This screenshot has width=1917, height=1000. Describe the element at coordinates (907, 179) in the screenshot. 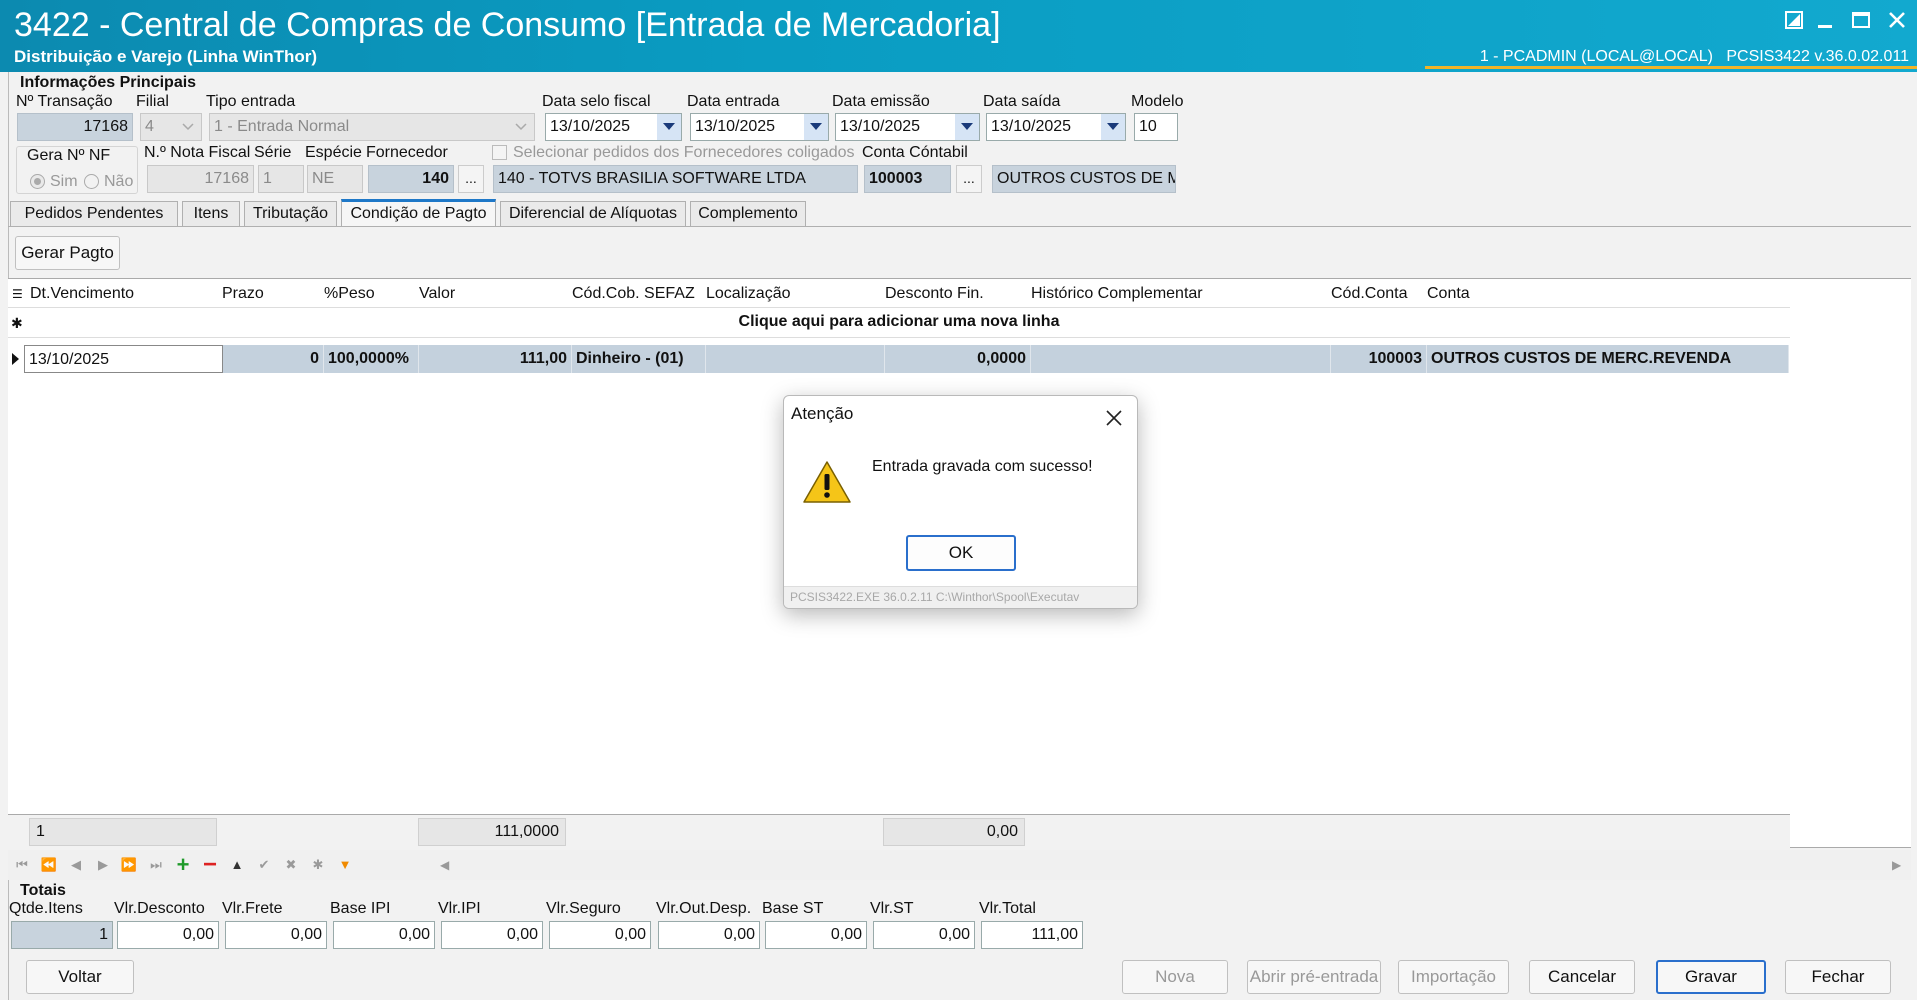

I see `conta-contabil-code-field: 100003` at that location.